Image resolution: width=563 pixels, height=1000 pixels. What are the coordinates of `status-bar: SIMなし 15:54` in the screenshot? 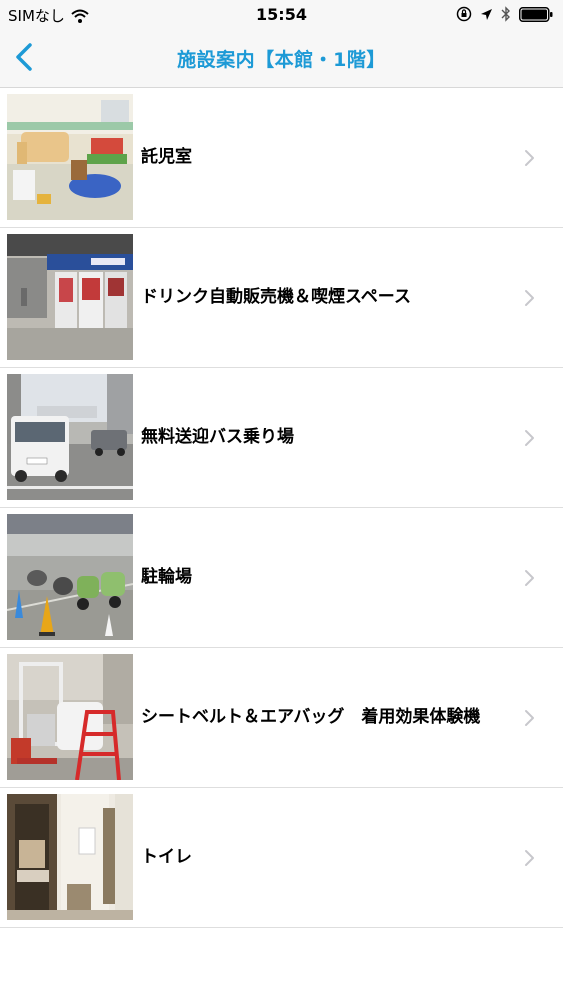 It's located at (281, 14).